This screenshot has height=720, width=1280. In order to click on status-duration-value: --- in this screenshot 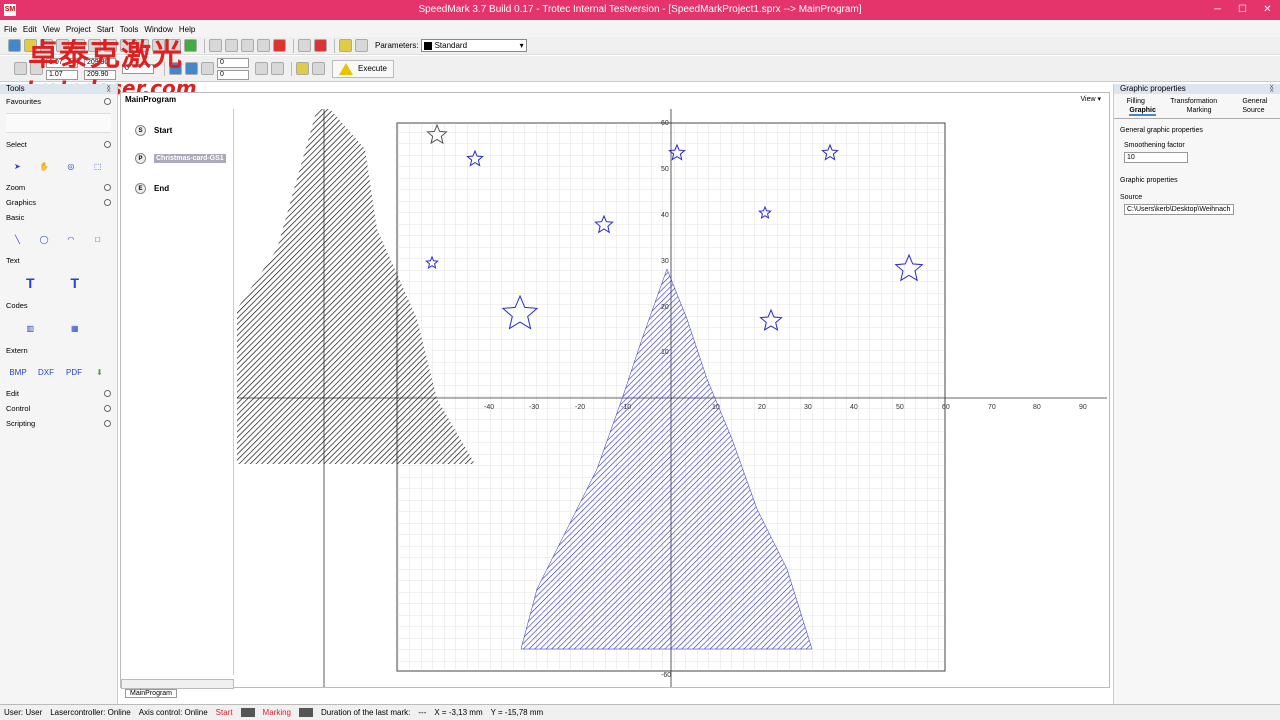, I will do `click(422, 712)`.